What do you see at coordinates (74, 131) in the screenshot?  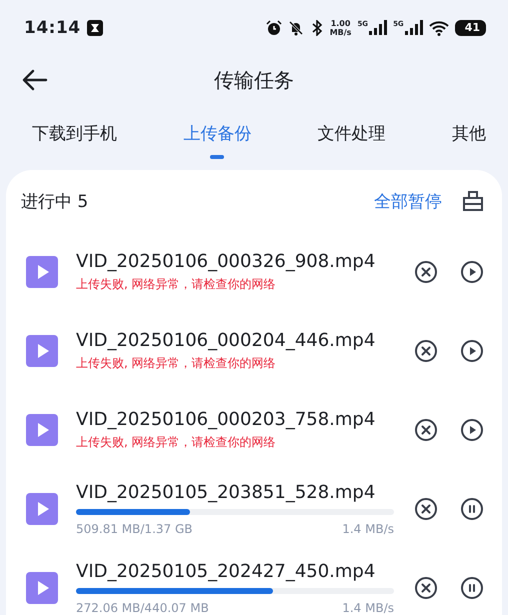 I see `tab: 下载到手机` at bounding box center [74, 131].